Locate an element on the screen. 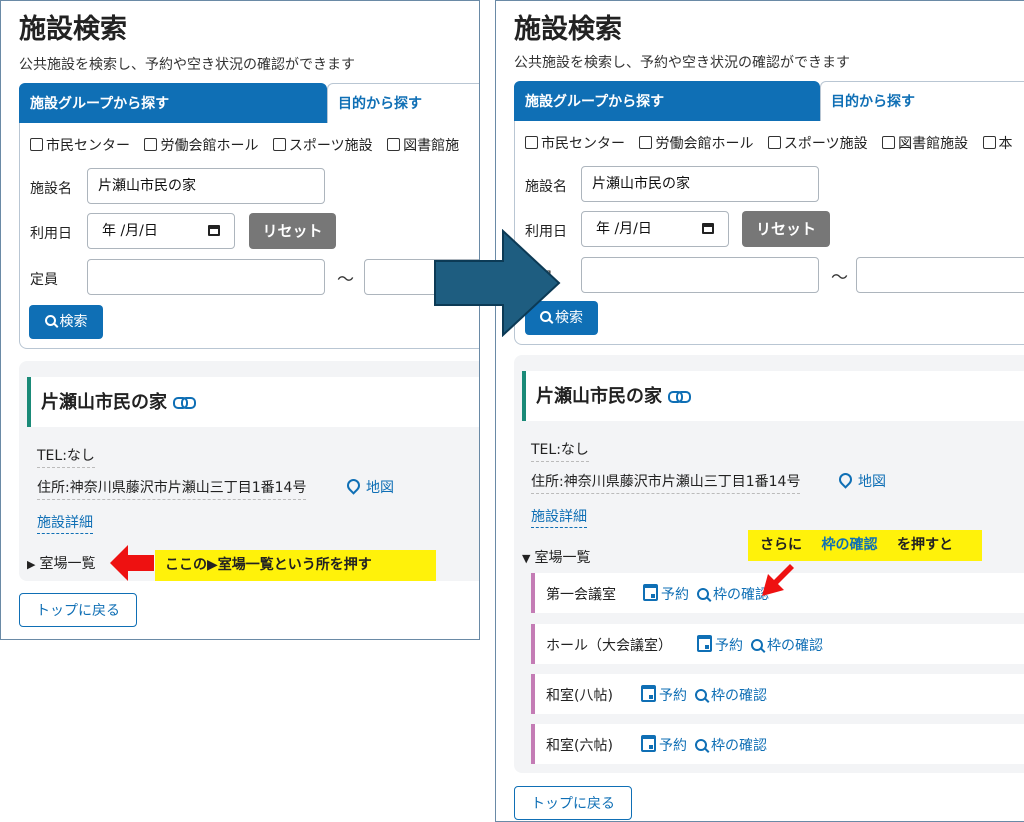 This screenshot has height=822, width=1024. room-row: ホール（大会議室） 予約 枠の確認 is located at coordinates (777, 644).